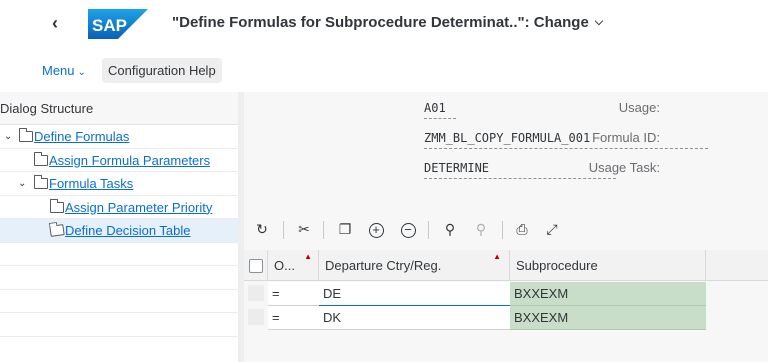 Image resolution: width=768 pixels, height=362 pixels. Describe the element at coordinates (414, 294) in the screenshot. I see `departure-cell: DE` at that location.